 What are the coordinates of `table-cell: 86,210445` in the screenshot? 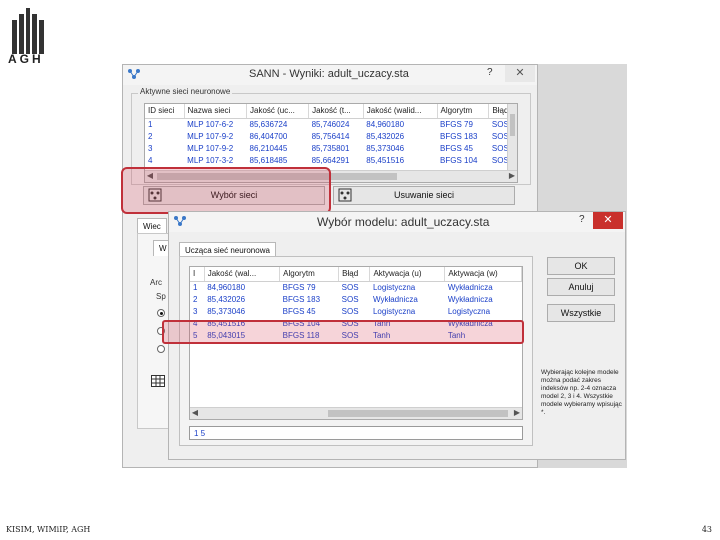 It's located at (268, 148).